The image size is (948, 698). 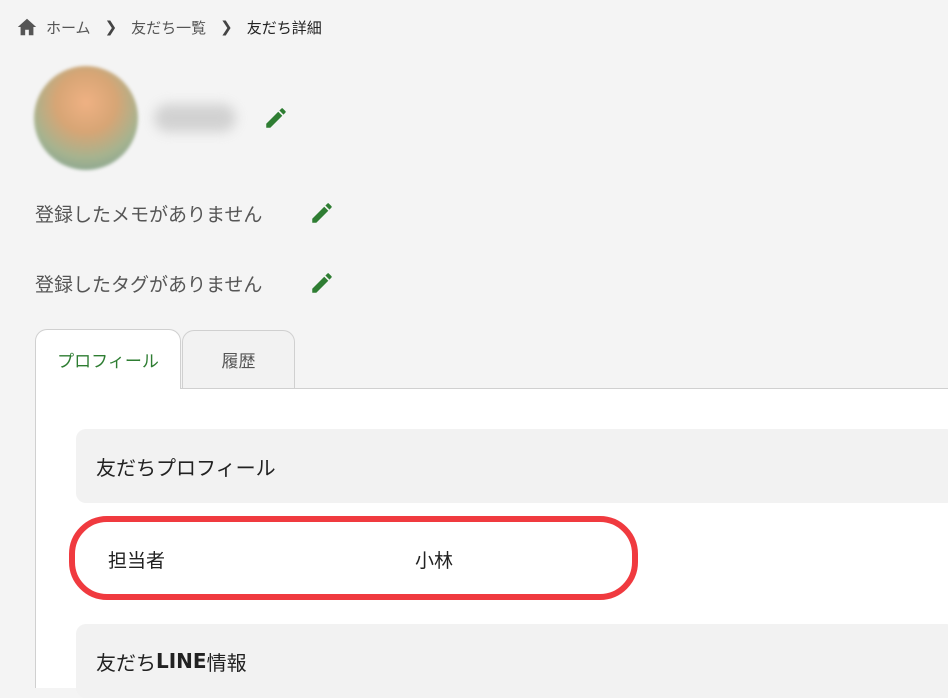 What do you see at coordinates (238, 359) in the screenshot?
I see `tab-history: 履歴` at bounding box center [238, 359].